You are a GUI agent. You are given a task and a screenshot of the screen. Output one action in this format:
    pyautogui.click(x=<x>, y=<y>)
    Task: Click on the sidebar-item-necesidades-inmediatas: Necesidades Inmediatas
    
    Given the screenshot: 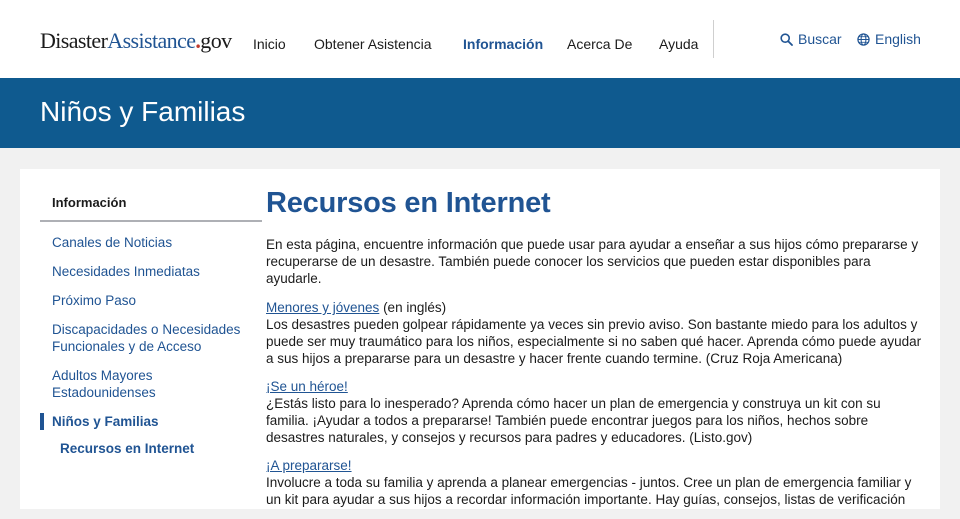 What is the action you would take?
    pyautogui.click(x=153, y=271)
    